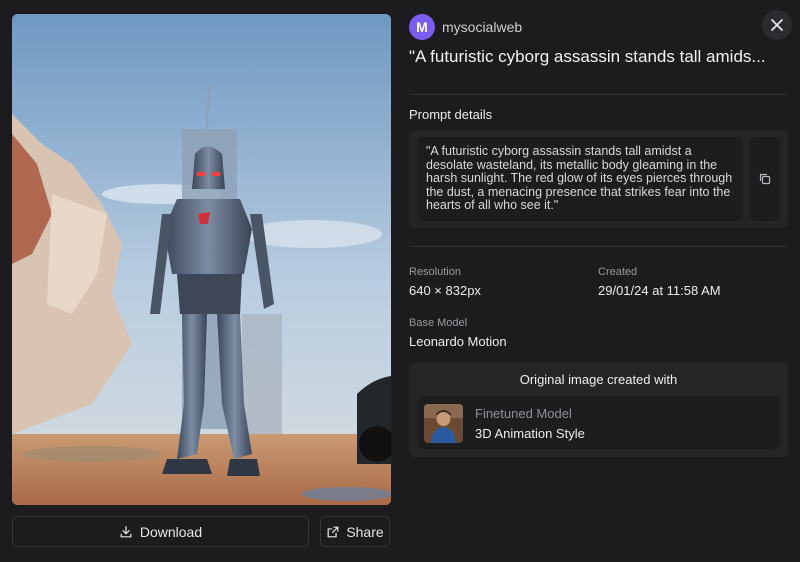 Image resolution: width=800 pixels, height=562 pixels. I want to click on share-button: Share, so click(355, 531).